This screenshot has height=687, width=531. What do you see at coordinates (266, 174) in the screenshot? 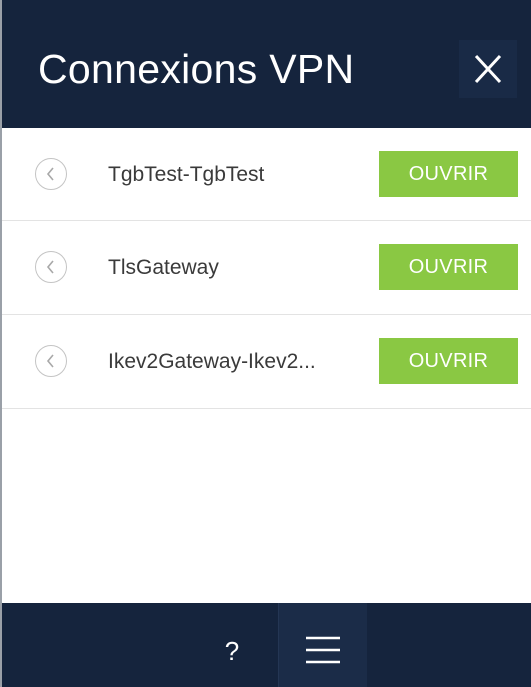
I see `list-item: TgbTest-TgbTest OUVRIR` at bounding box center [266, 174].